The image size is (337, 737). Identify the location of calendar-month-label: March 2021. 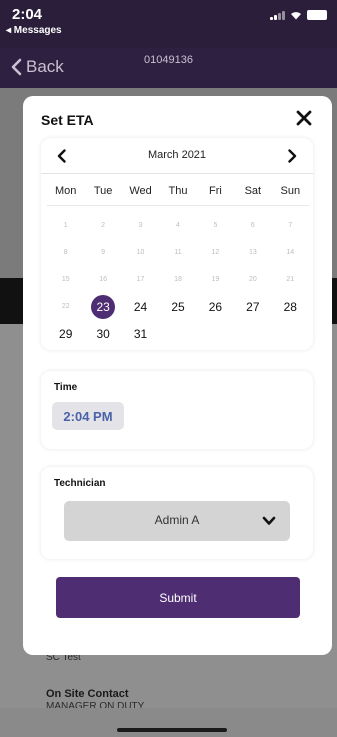
(177, 155).